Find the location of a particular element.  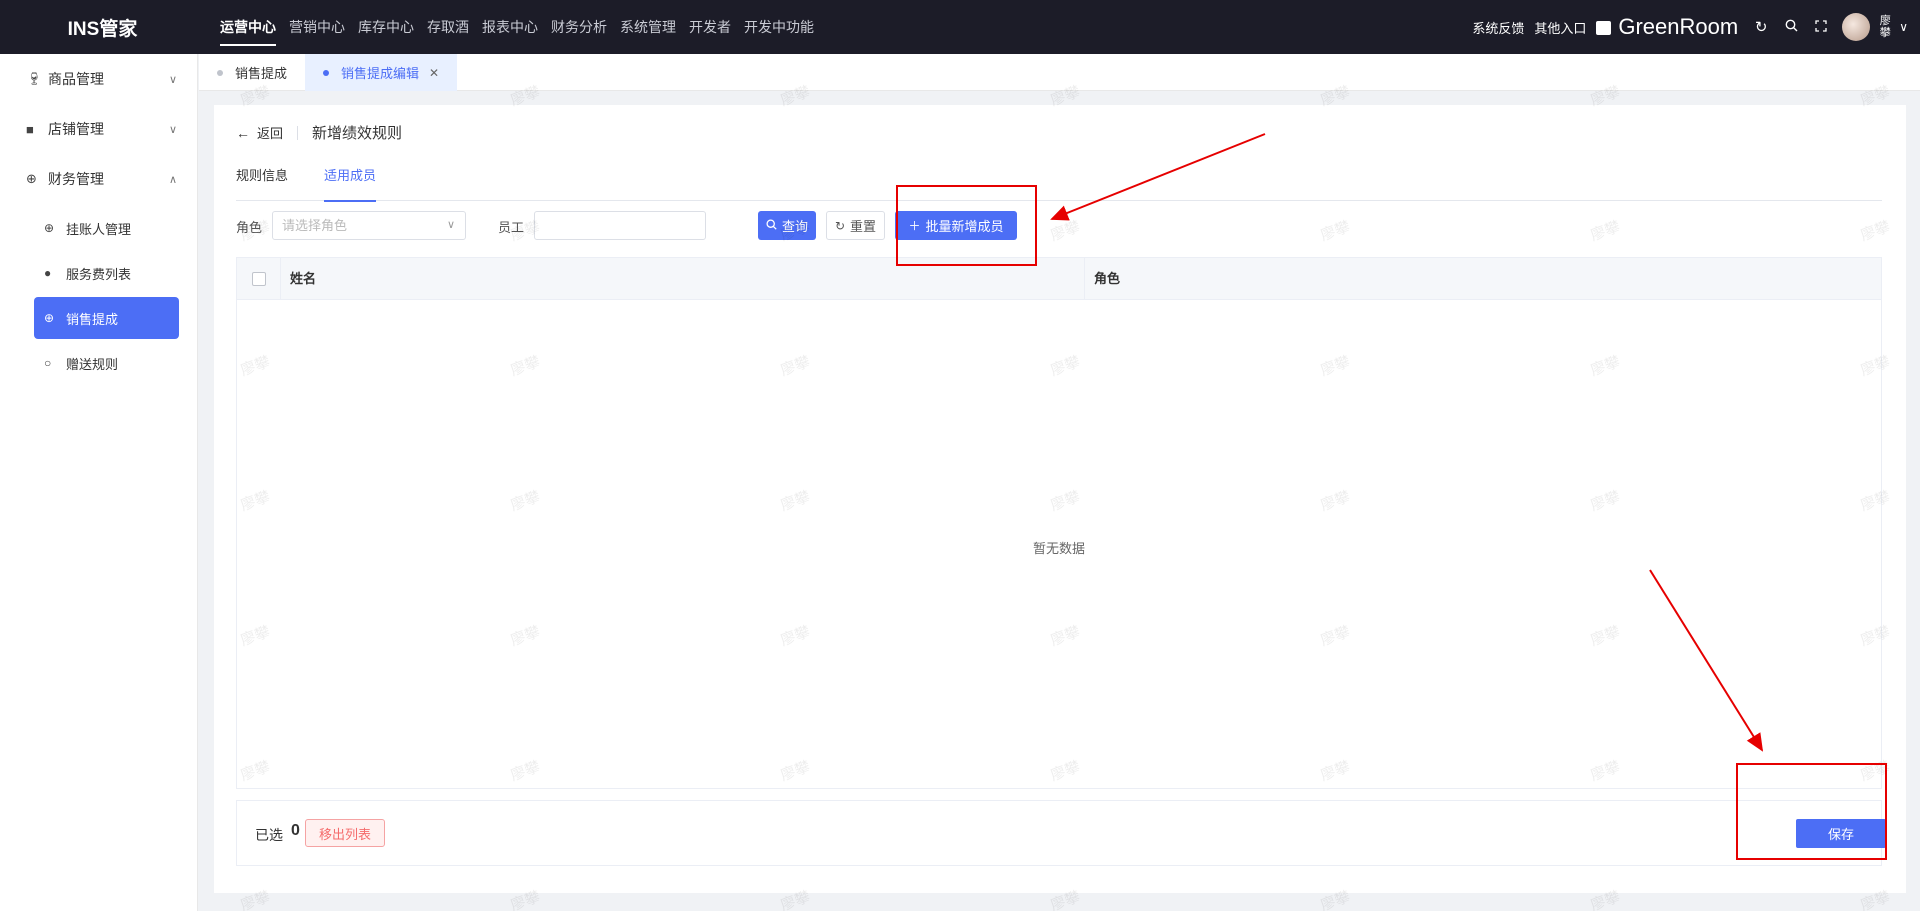

nav-item-wine-storage: 存取酒 is located at coordinates (448, 27).